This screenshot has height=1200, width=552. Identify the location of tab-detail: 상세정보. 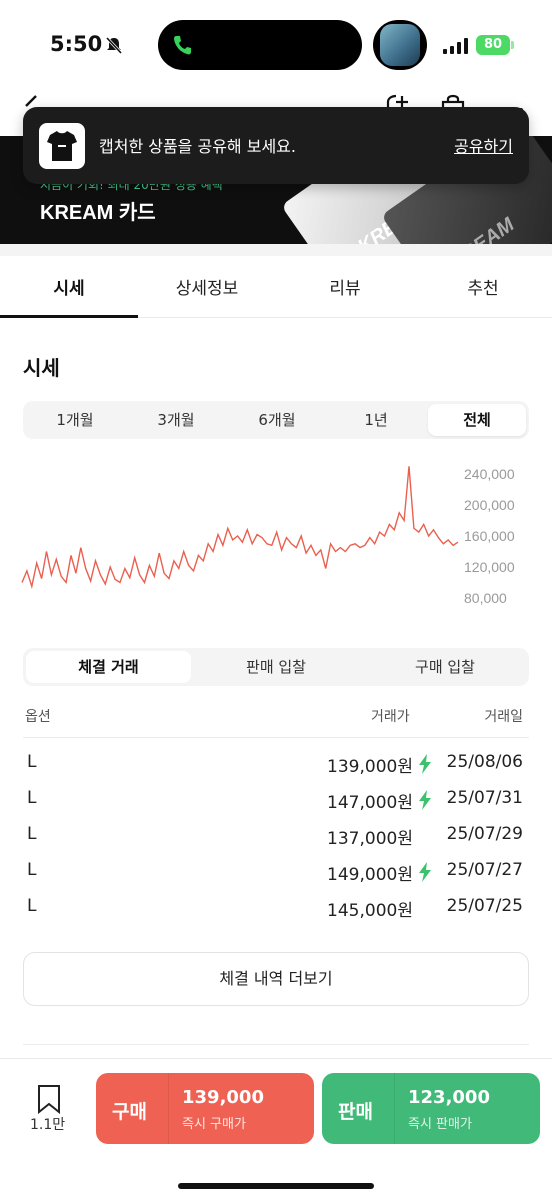
(207, 286).